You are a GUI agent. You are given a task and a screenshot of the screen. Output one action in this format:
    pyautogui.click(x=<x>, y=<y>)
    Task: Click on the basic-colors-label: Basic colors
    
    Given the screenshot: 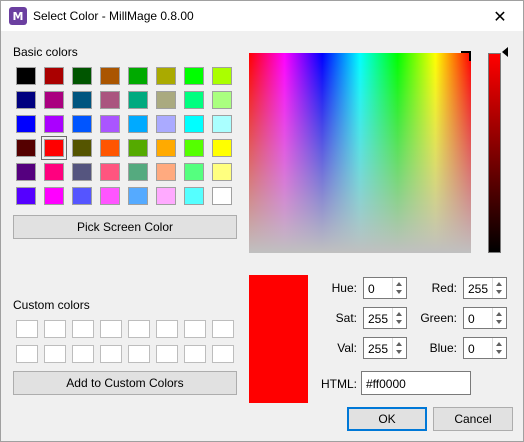 What is the action you would take?
    pyautogui.click(x=45, y=52)
    